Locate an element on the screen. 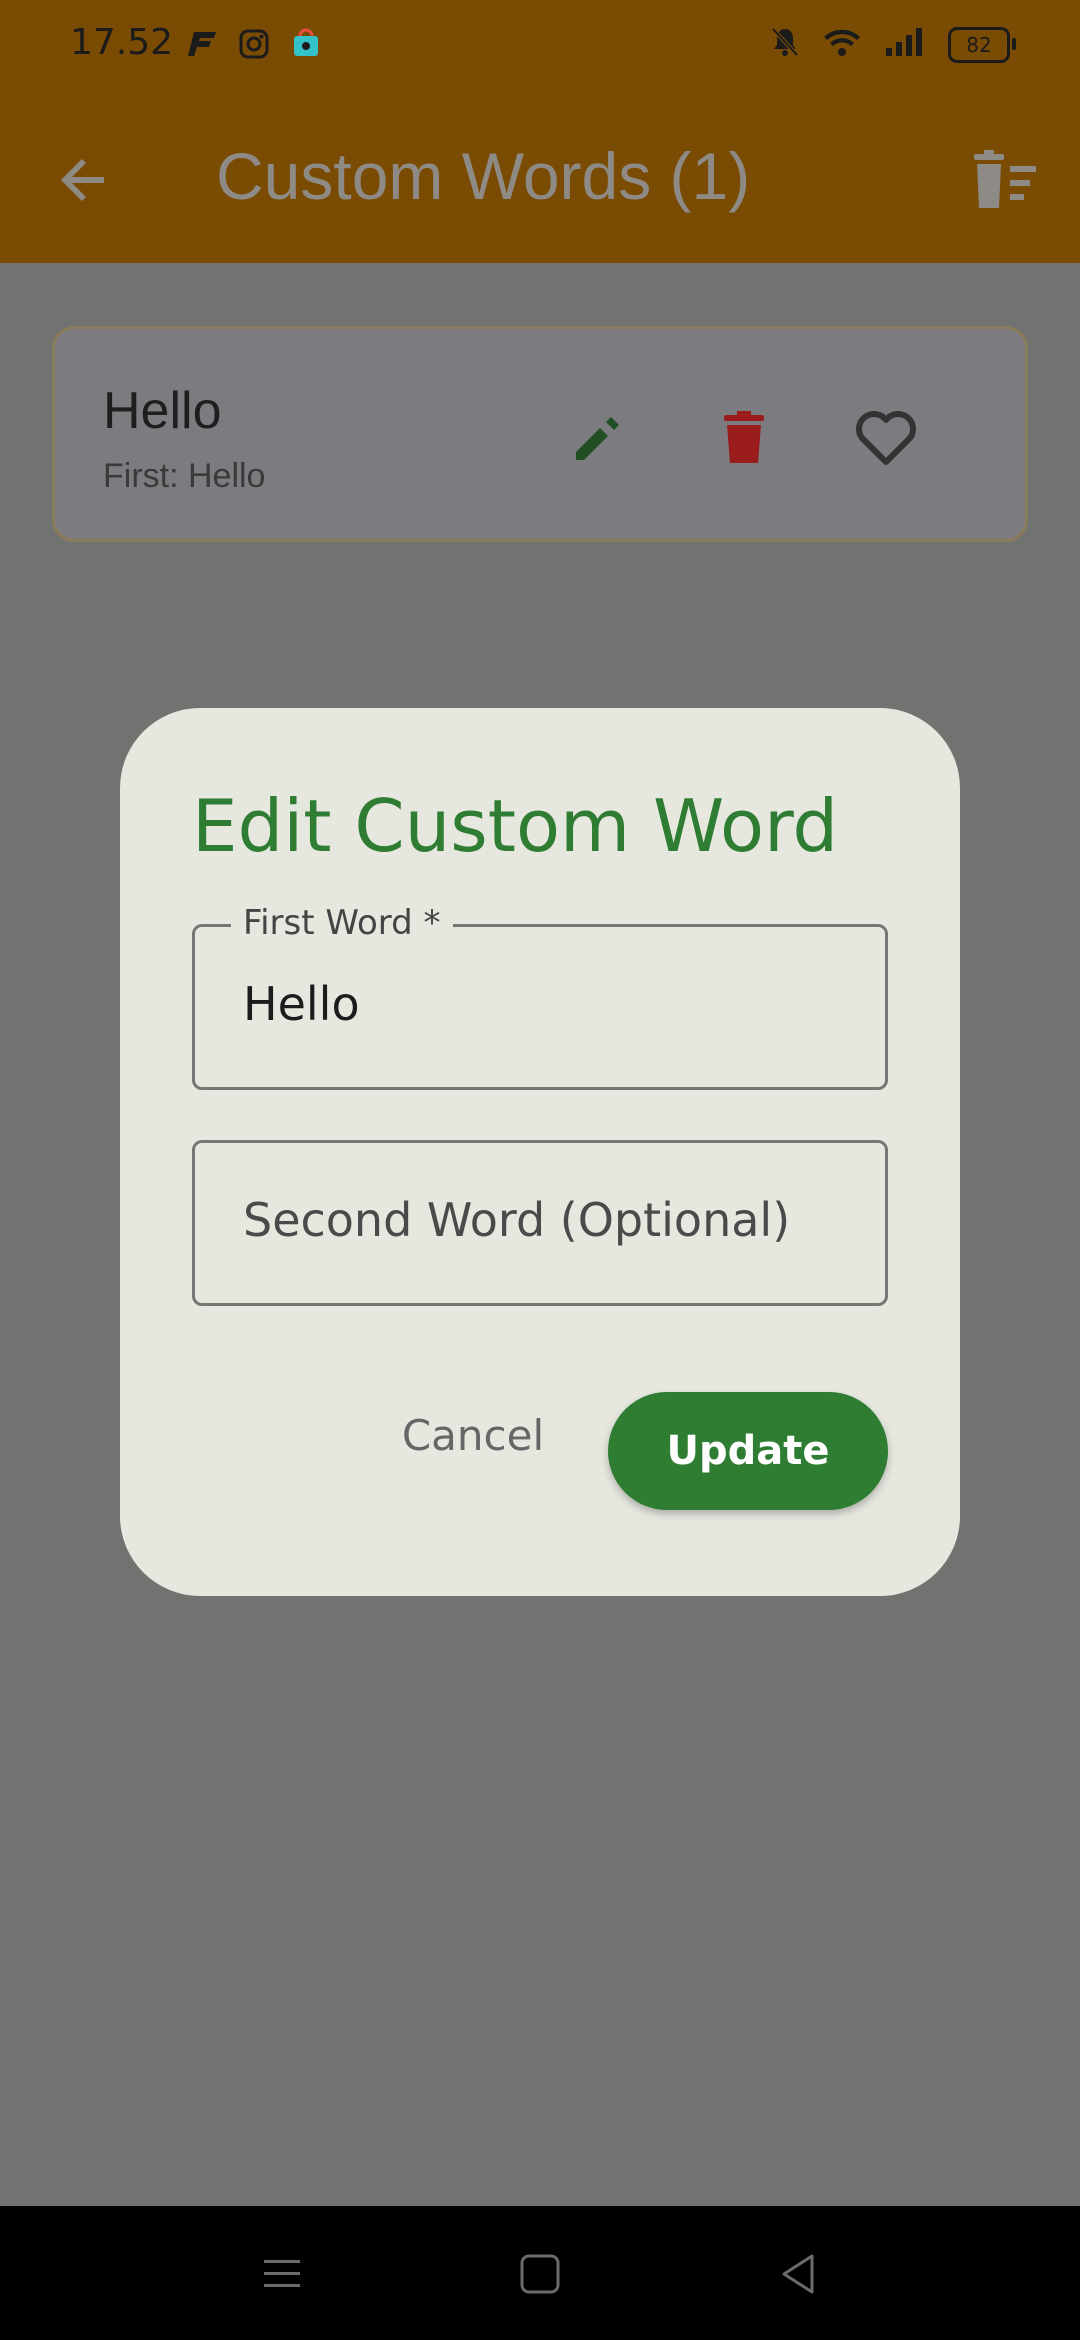  status-bar: 17.52 82 is located at coordinates (540, 48).